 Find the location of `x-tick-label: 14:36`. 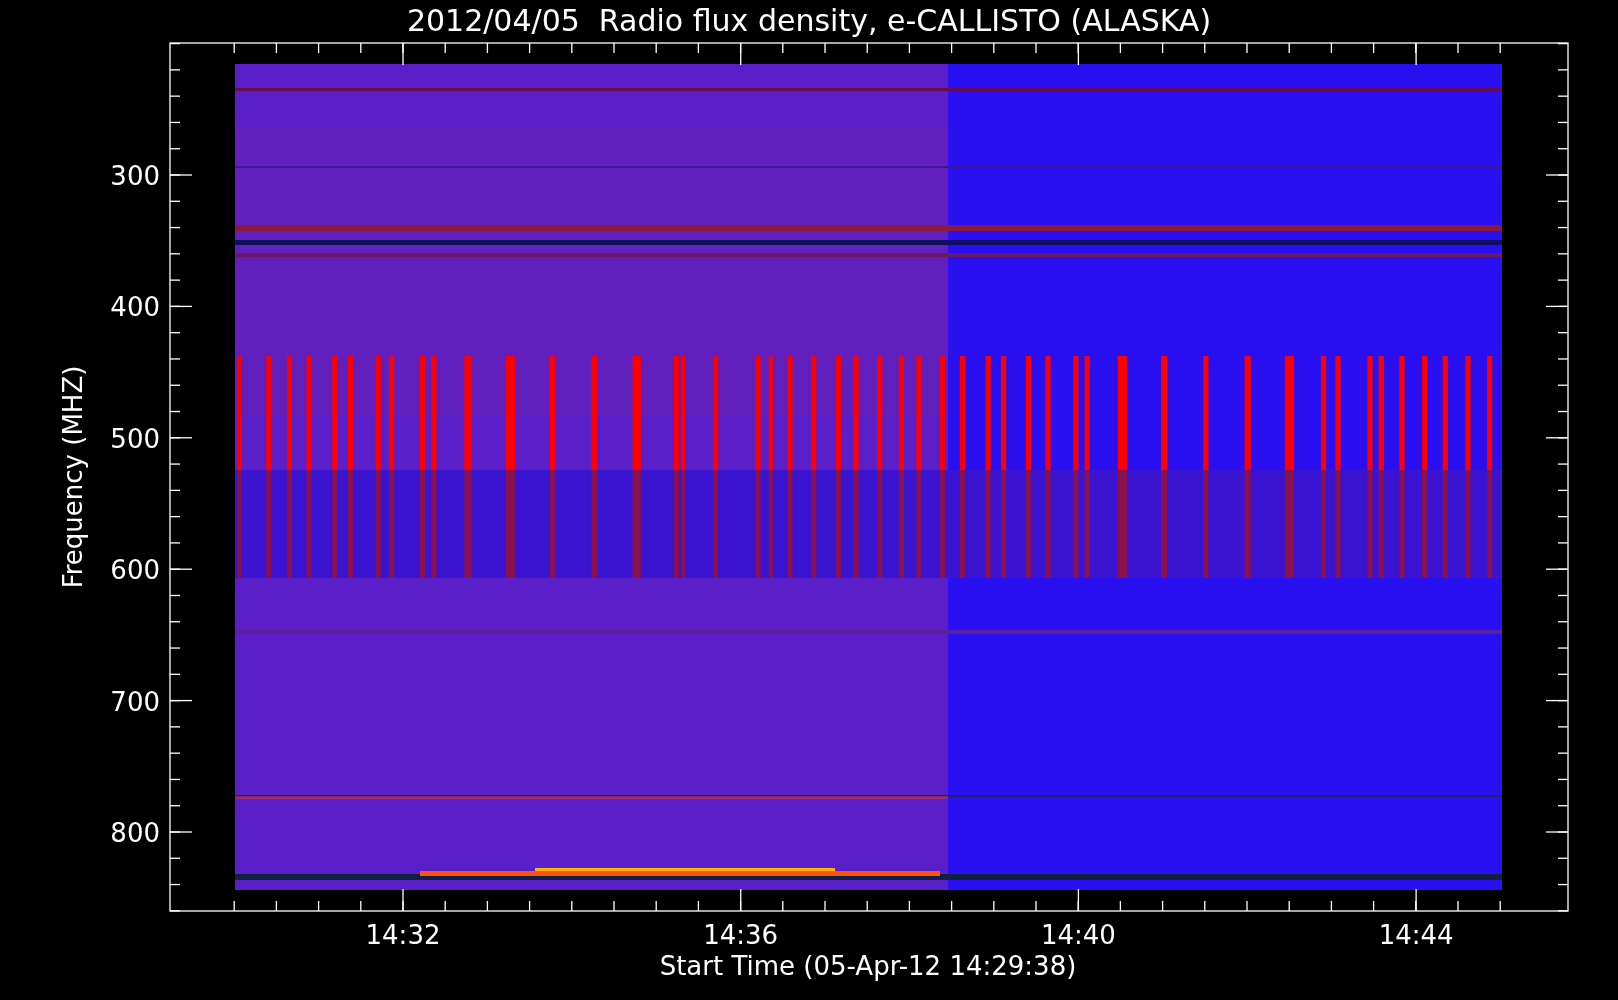

x-tick-label: 14:36 is located at coordinates (741, 935).